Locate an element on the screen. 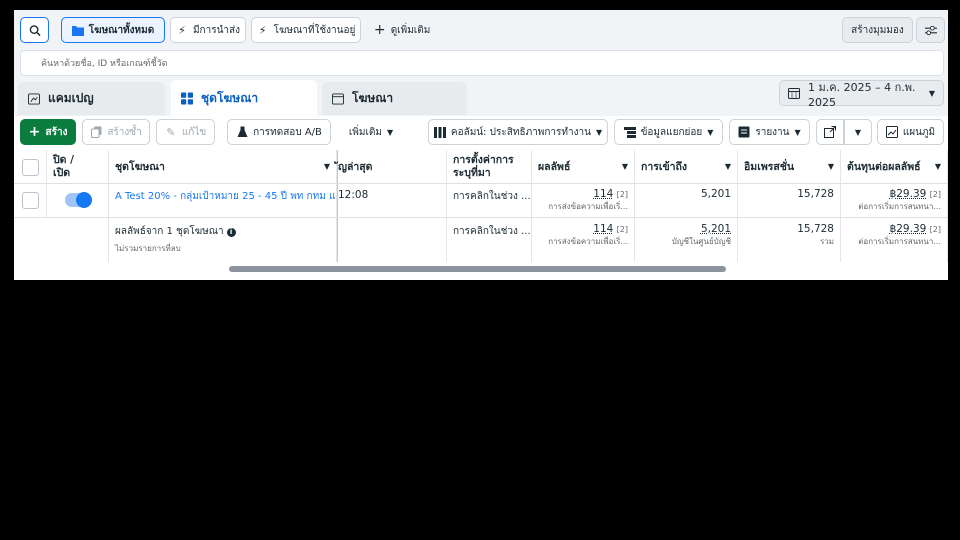 The height and width of the screenshot is (540, 960). row-checkbox is located at coordinates (30, 200).